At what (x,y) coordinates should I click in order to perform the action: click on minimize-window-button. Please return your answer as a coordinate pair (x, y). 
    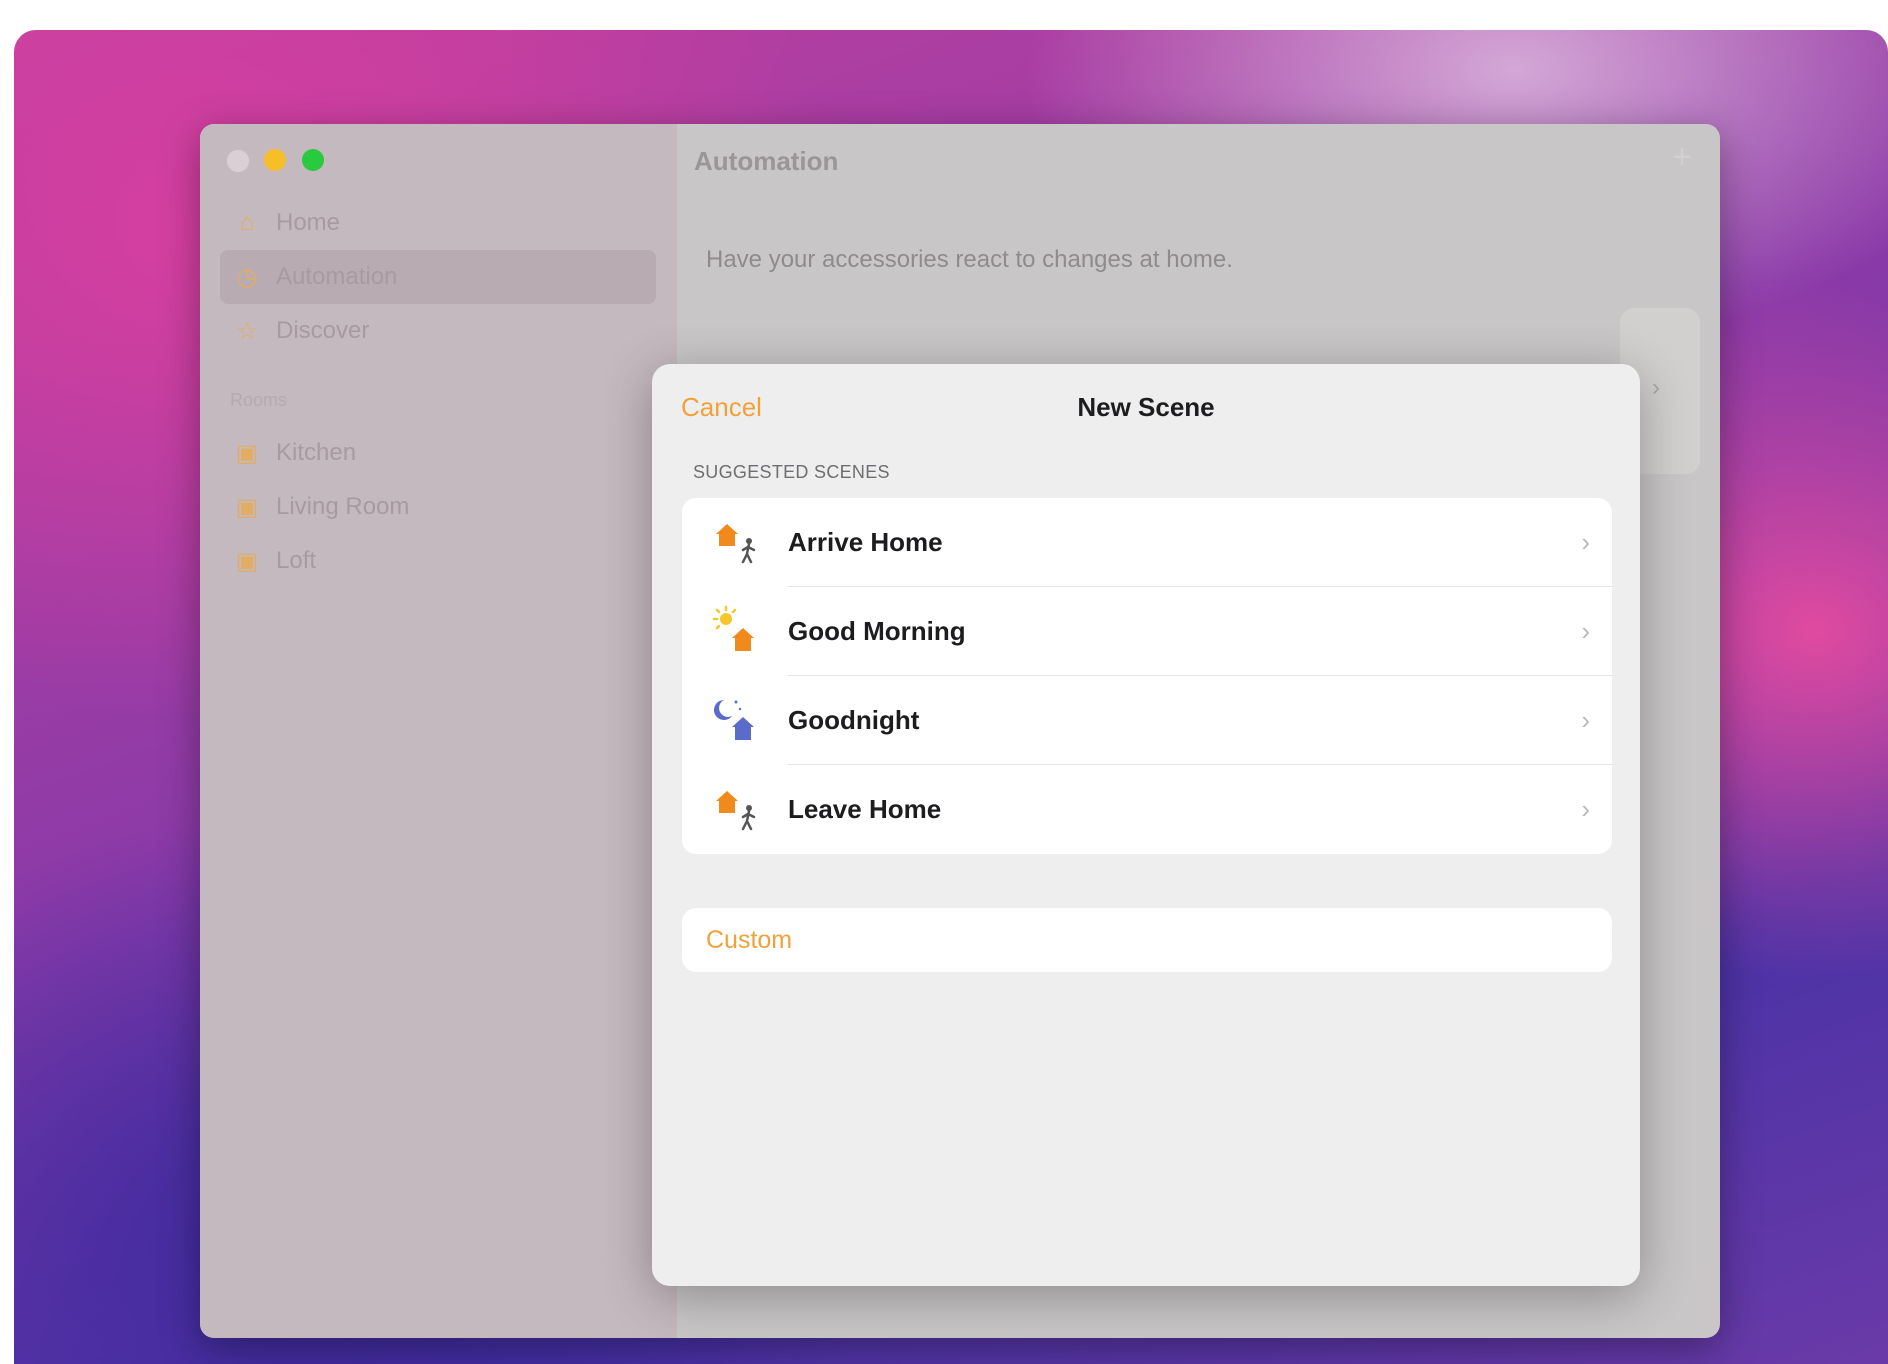
    Looking at the image, I should click on (275, 160).